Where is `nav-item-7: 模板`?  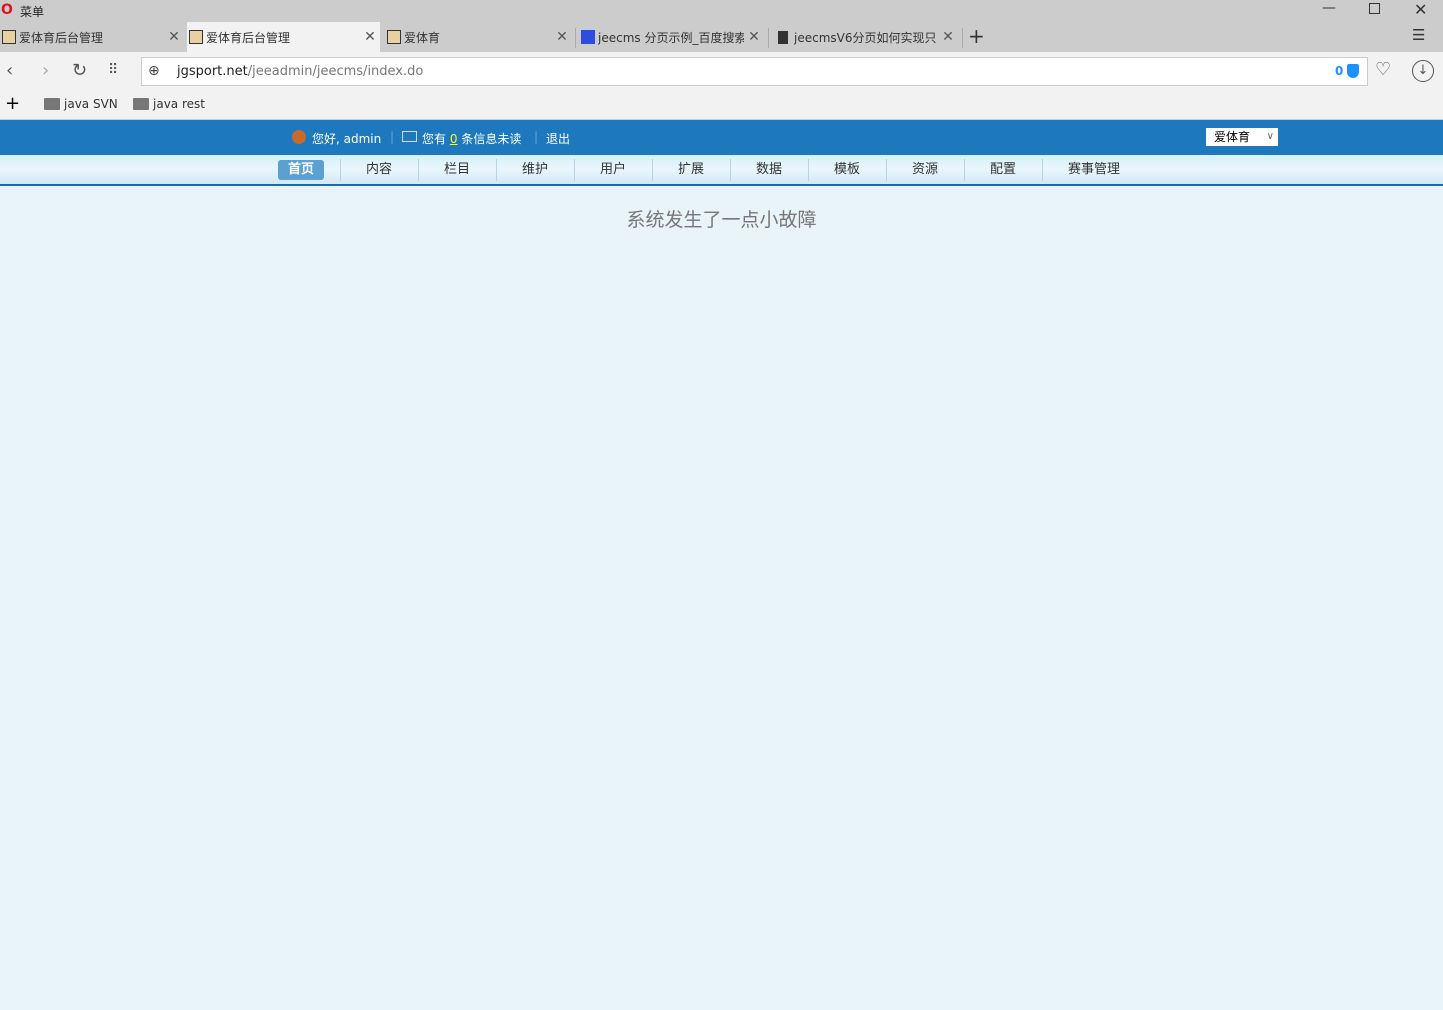 nav-item-7: 模板 is located at coordinates (847, 170).